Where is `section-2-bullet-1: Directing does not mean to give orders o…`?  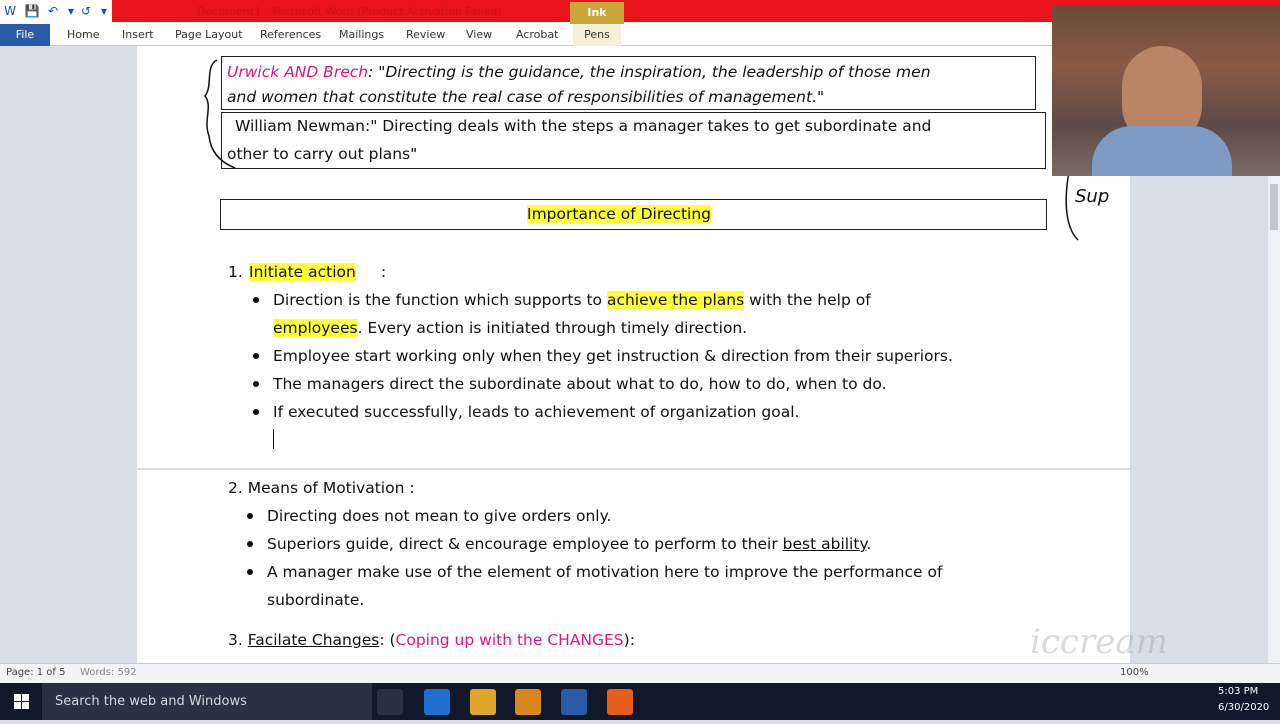
section-2-bullet-1: Directing does not mean to give orders o… is located at coordinates (439, 516).